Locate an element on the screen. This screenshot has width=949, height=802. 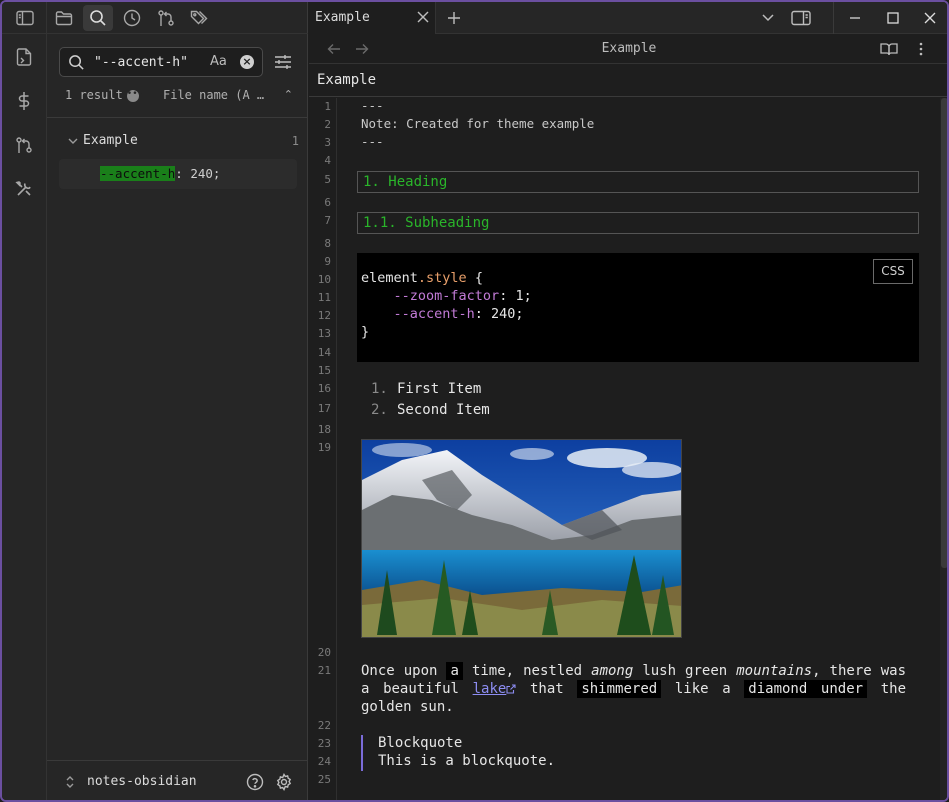
tools-button is located at coordinates (24, 189).